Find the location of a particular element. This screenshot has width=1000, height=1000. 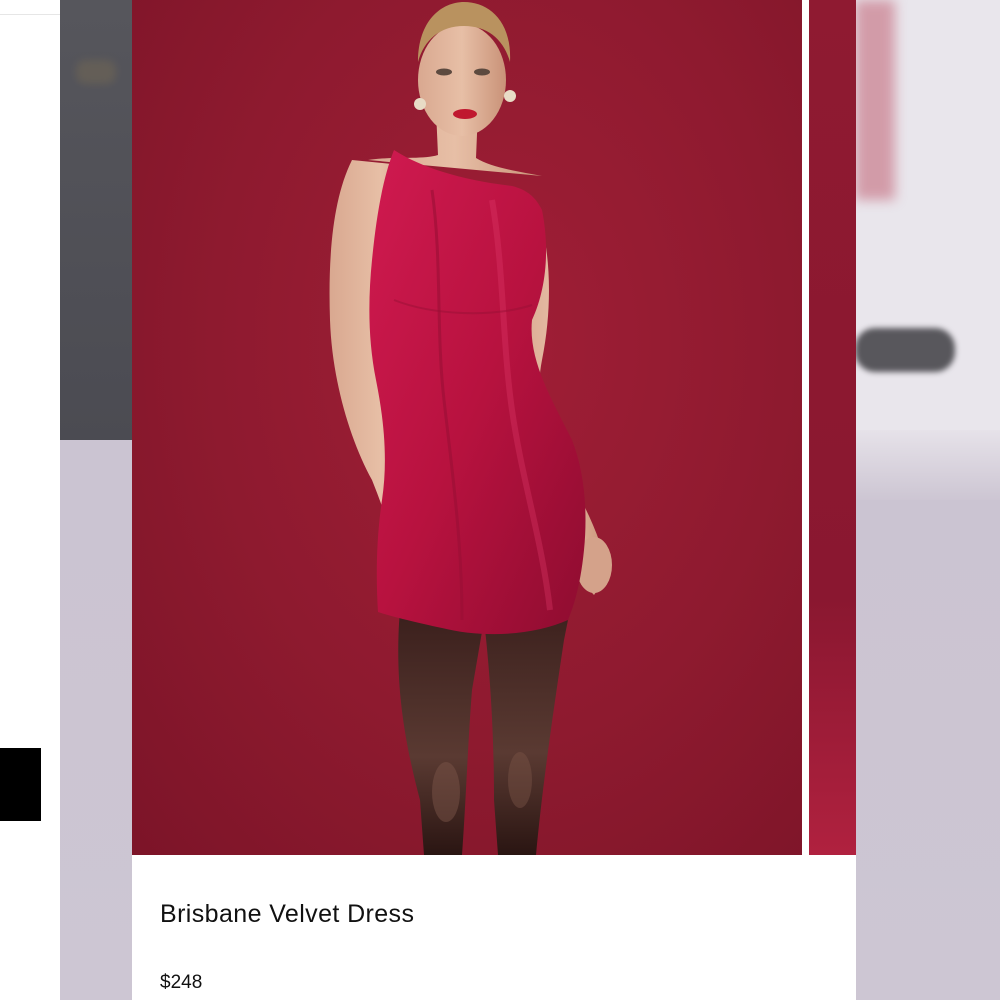

product-price: $248 is located at coordinates (181, 982).